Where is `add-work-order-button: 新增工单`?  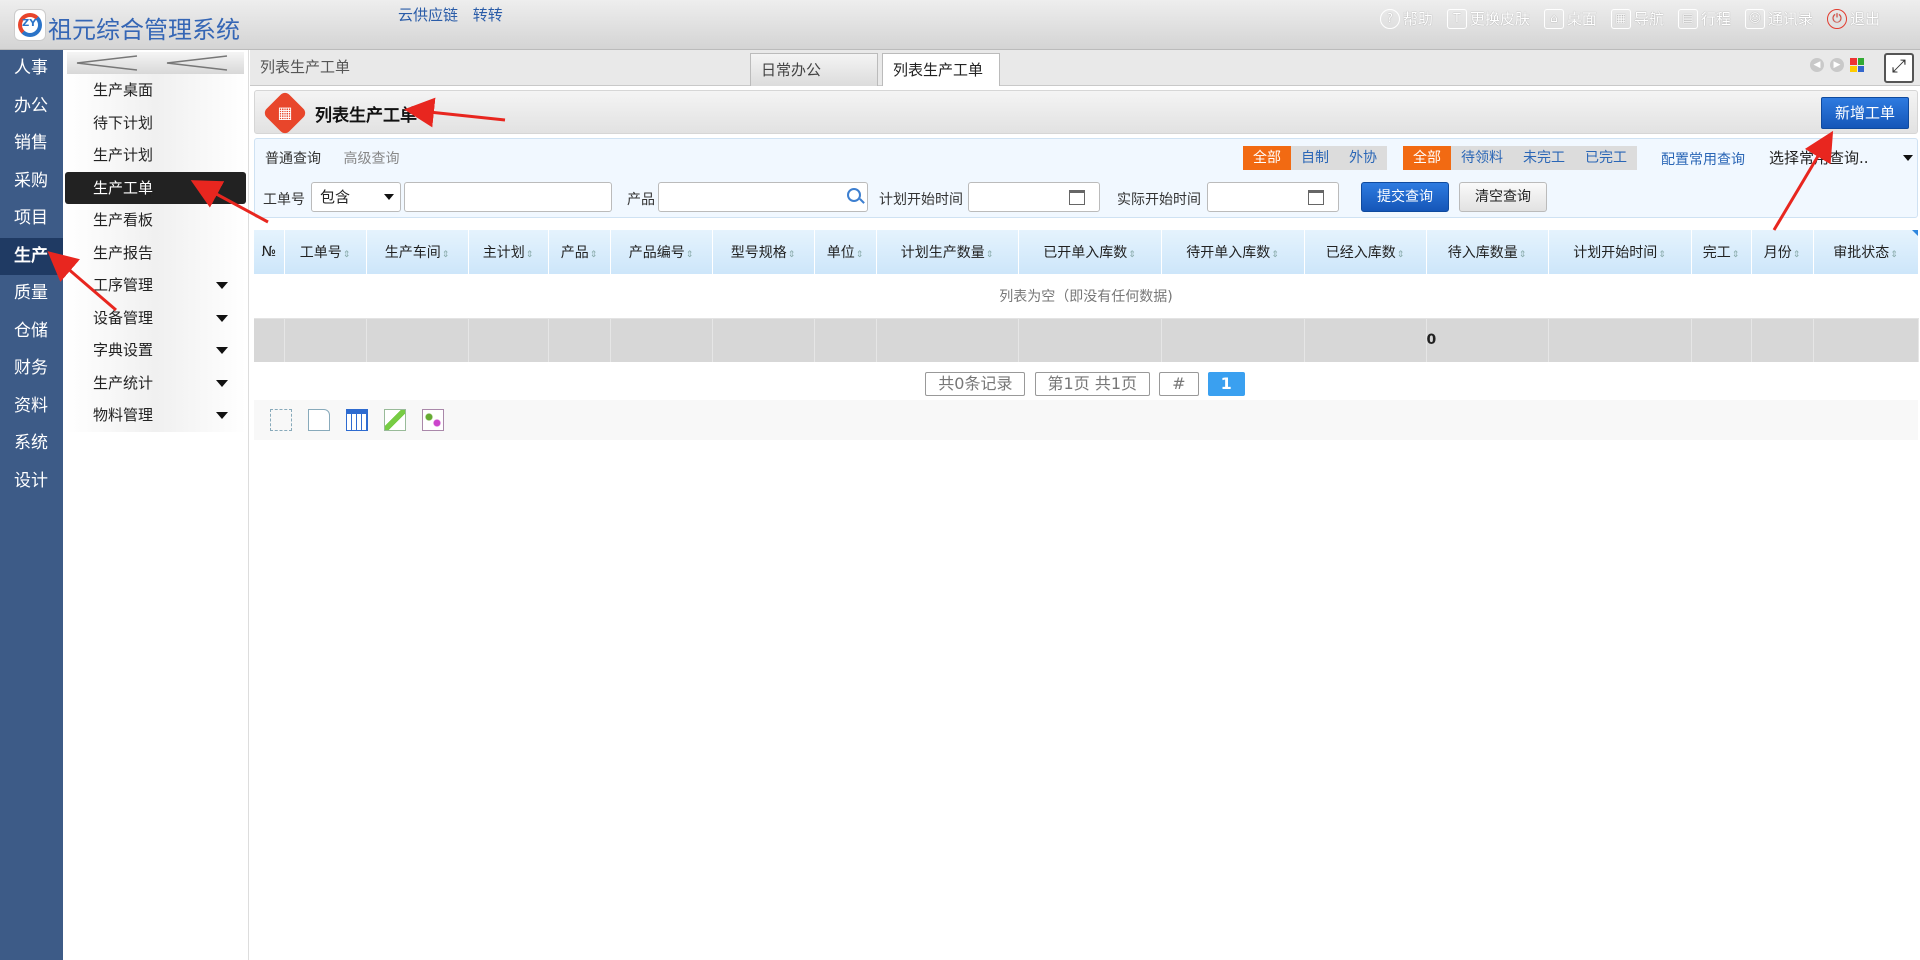 add-work-order-button: 新增工单 is located at coordinates (1865, 113).